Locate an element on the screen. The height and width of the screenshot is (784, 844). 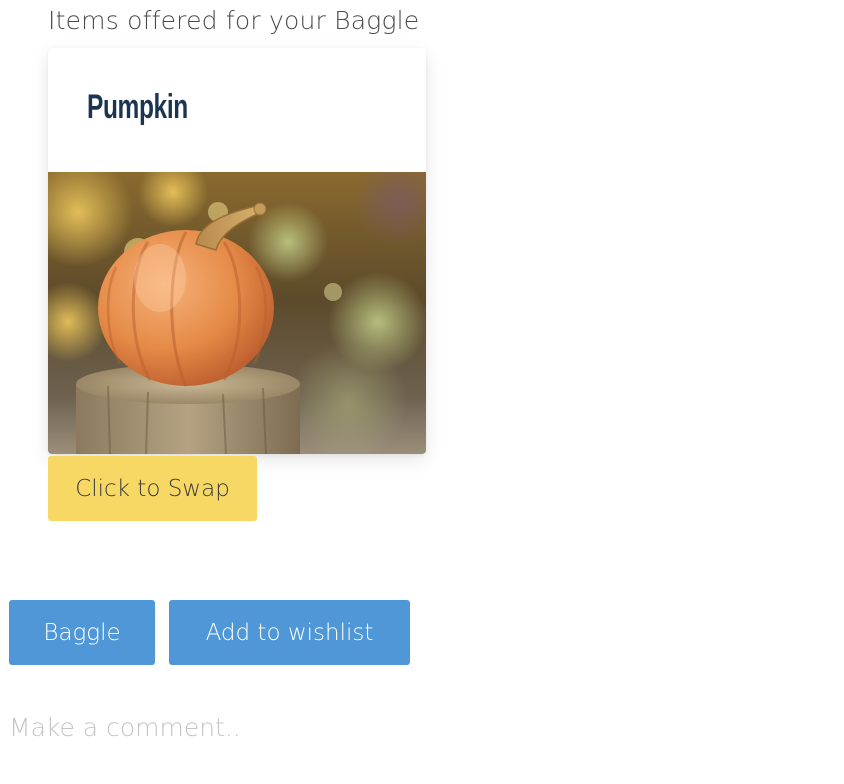
comment-input is located at coordinates (419, 727).